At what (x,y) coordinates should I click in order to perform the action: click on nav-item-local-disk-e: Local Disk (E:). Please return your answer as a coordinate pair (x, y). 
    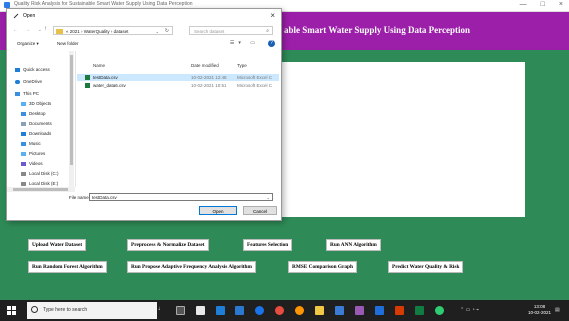
    Looking at the image, I should click on (39, 183).